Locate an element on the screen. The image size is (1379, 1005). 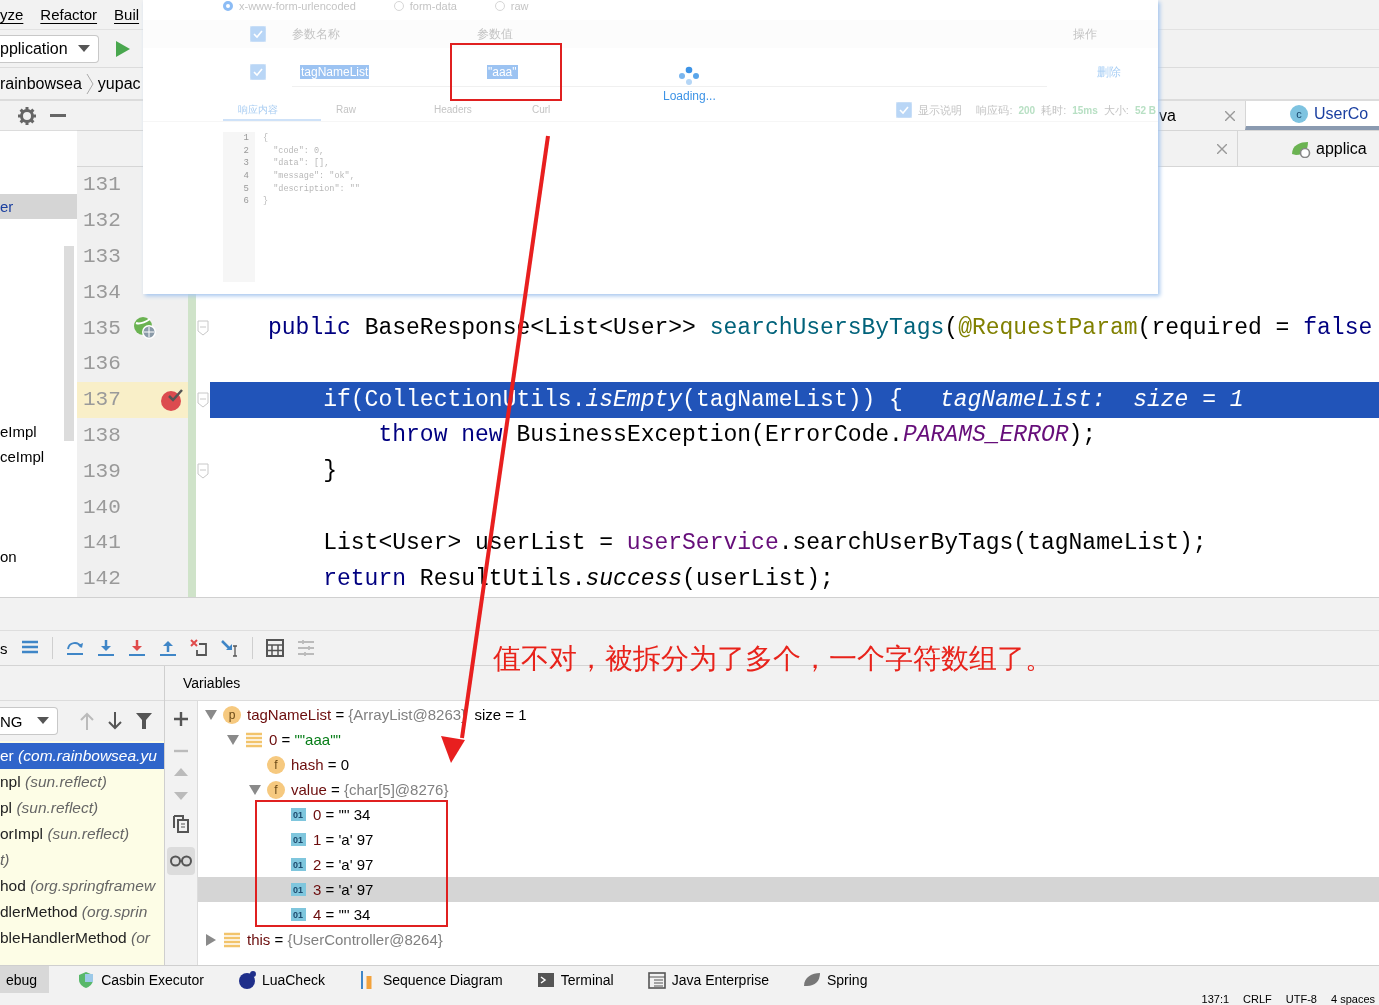
stack-frame: npl (sun.reflect) is located at coordinates (82, 782).